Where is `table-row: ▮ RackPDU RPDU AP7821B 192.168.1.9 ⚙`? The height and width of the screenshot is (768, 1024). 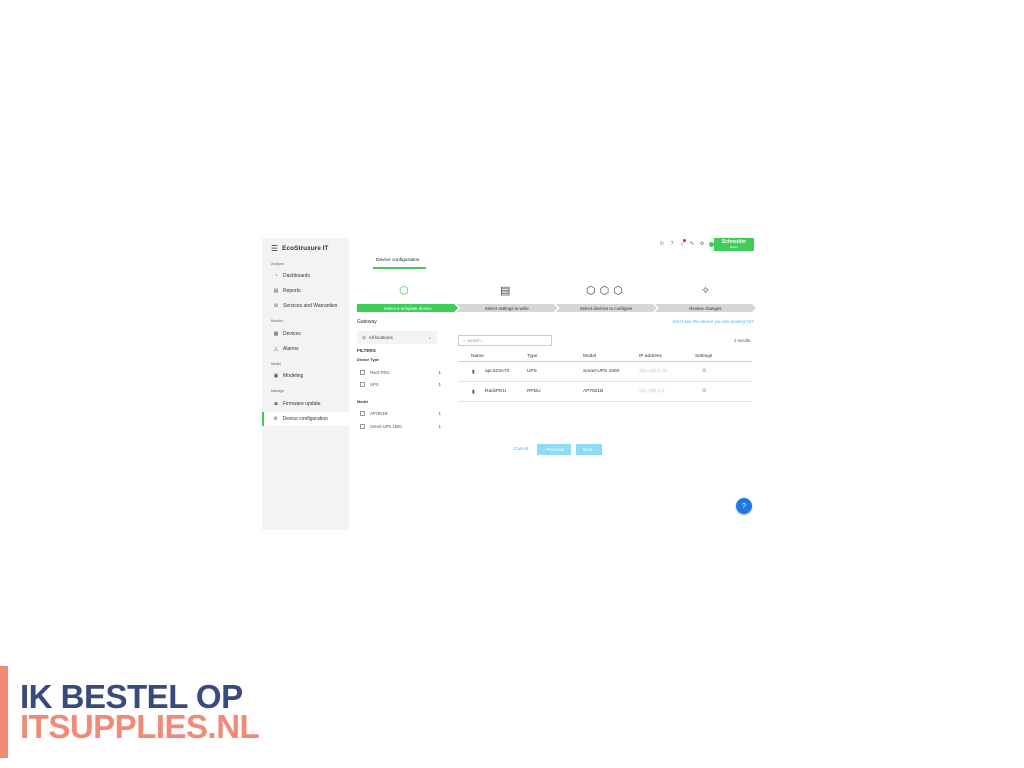 table-row: ▮ RackPDU RPDU AP7821B 192.168.1.9 ⚙ is located at coordinates (605, 392).